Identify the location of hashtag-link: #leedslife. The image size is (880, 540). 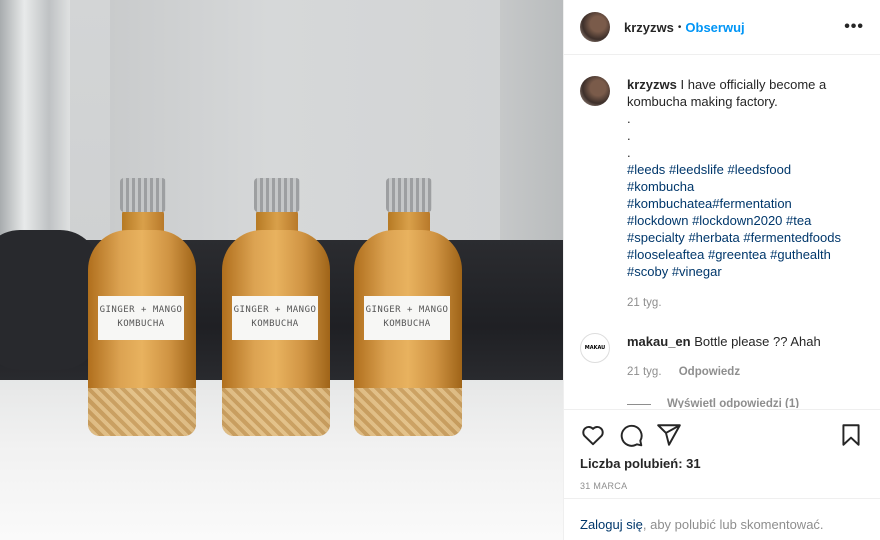
(696, 169).